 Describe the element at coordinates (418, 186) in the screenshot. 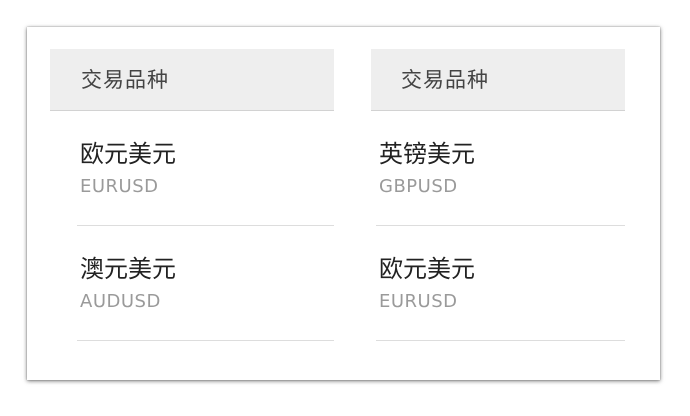

I see `instrument-code: GBPUSD` at that location.